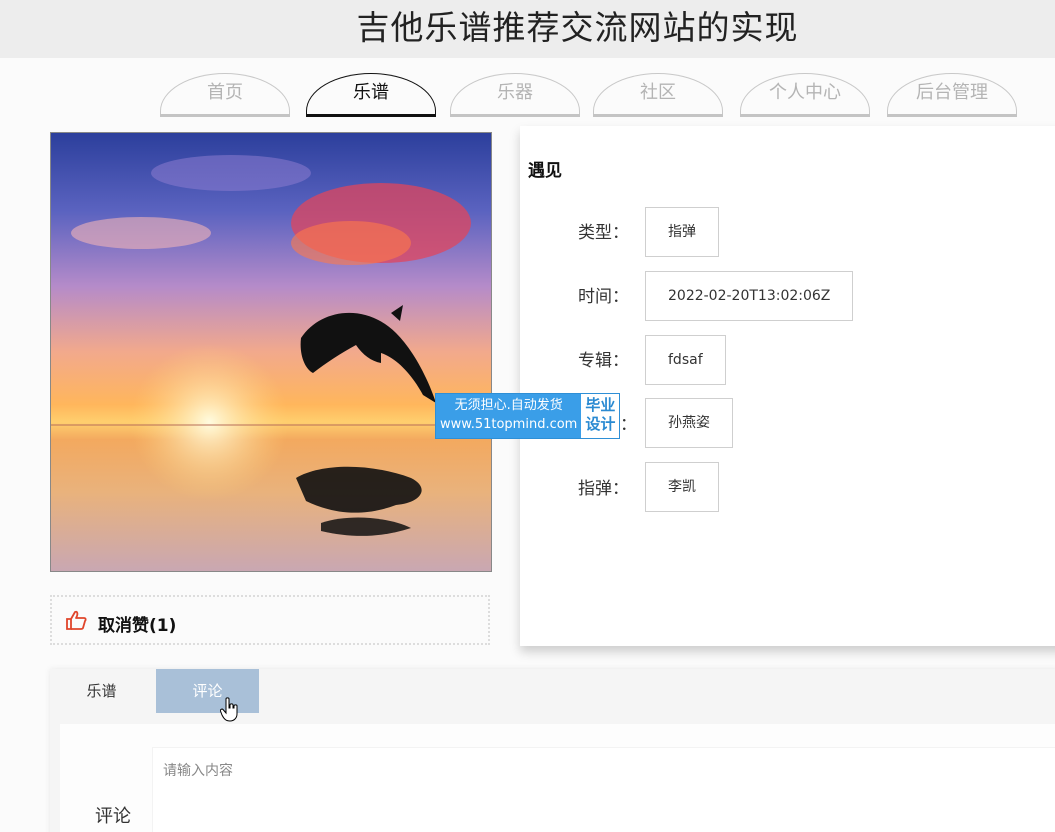 This screenshot has height=832, width=1055. I want to click on watermark-side1: 毕业, so click(600, 405).